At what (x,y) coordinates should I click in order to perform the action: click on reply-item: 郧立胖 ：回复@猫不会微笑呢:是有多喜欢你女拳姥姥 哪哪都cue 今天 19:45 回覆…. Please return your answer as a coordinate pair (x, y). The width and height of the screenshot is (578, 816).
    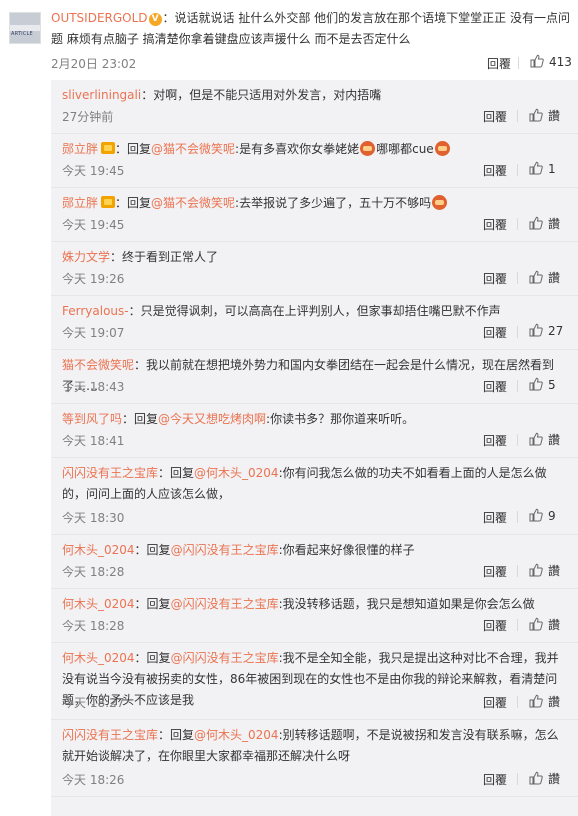
    Looking at the image, I should click on (314, 161).